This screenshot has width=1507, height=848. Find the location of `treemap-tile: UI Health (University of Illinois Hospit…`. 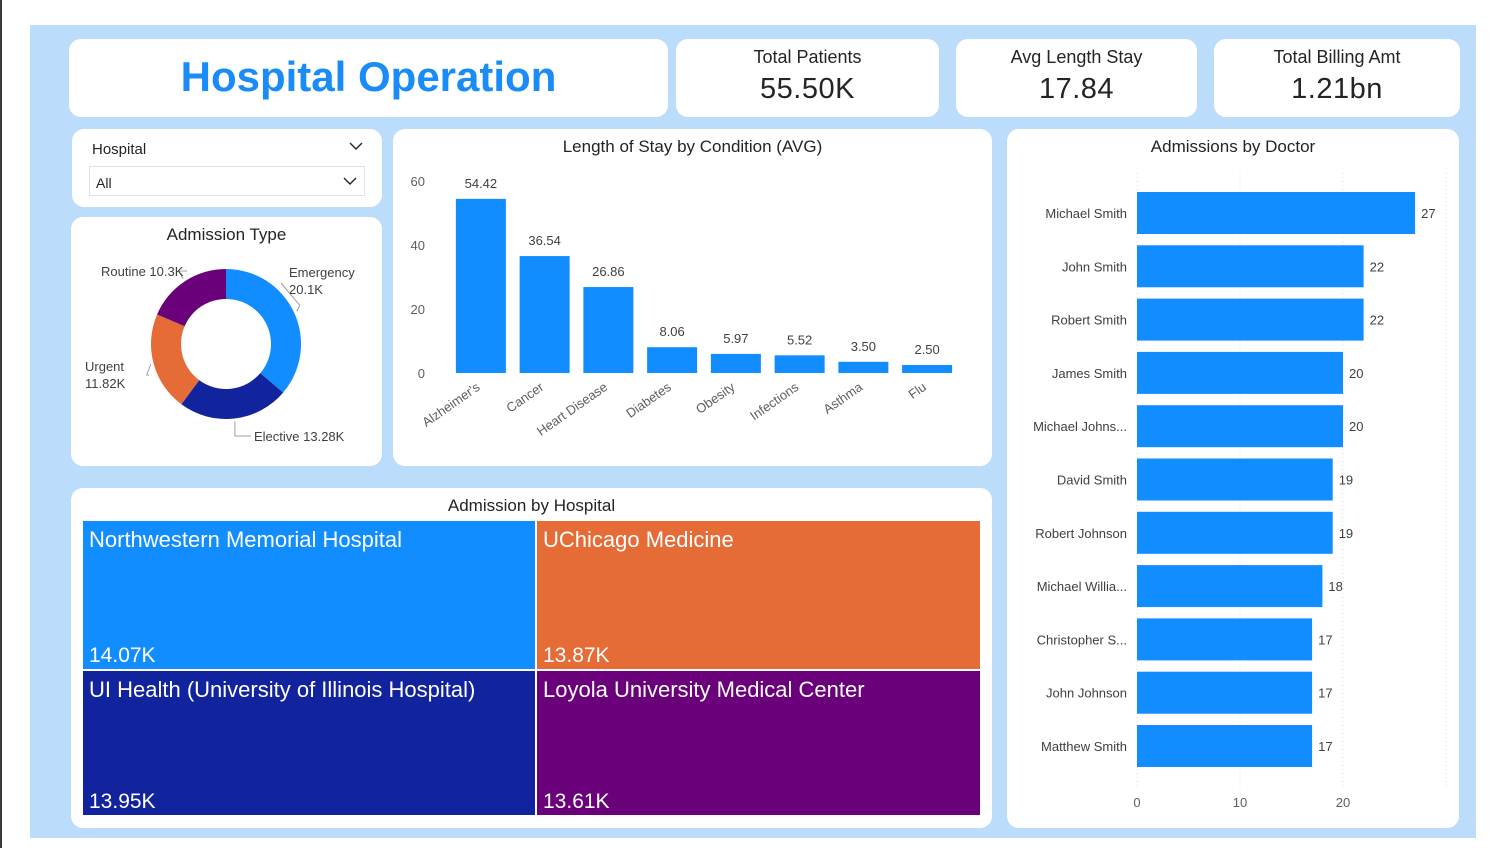

treemap-tile: UI Health (University of Illinois Hospit… is located at coordinates (309, 743).